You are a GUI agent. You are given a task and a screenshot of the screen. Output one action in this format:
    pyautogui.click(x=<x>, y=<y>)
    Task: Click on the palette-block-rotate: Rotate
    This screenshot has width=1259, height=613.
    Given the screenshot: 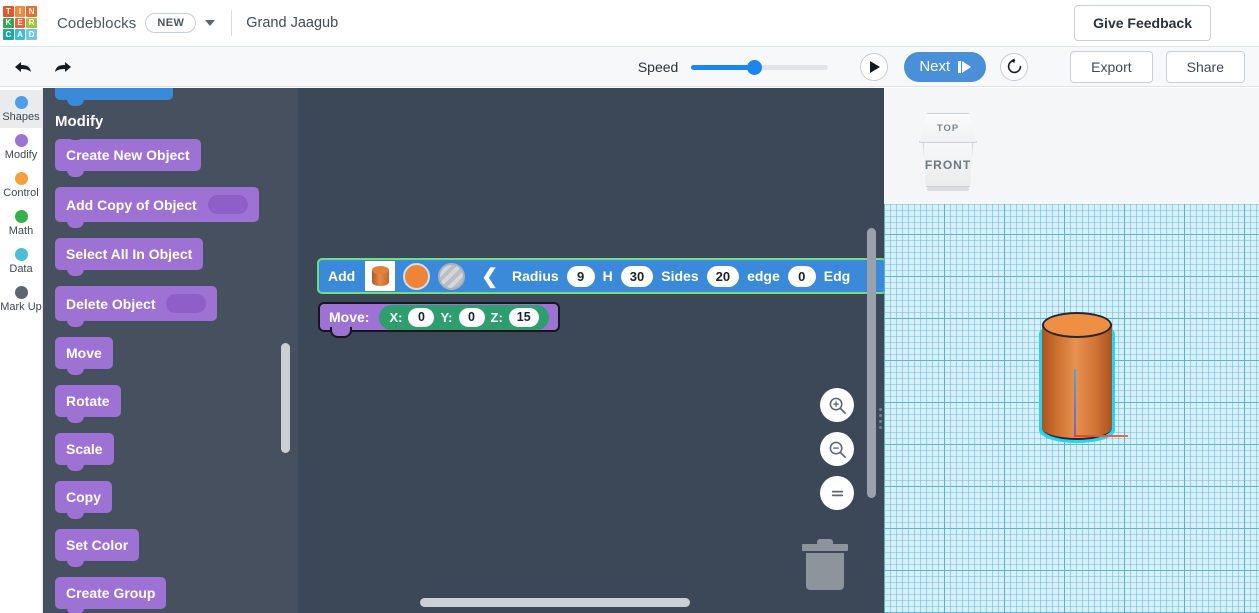 What is the action you would take?
    pyautogui.click(x=88, y=404)
    